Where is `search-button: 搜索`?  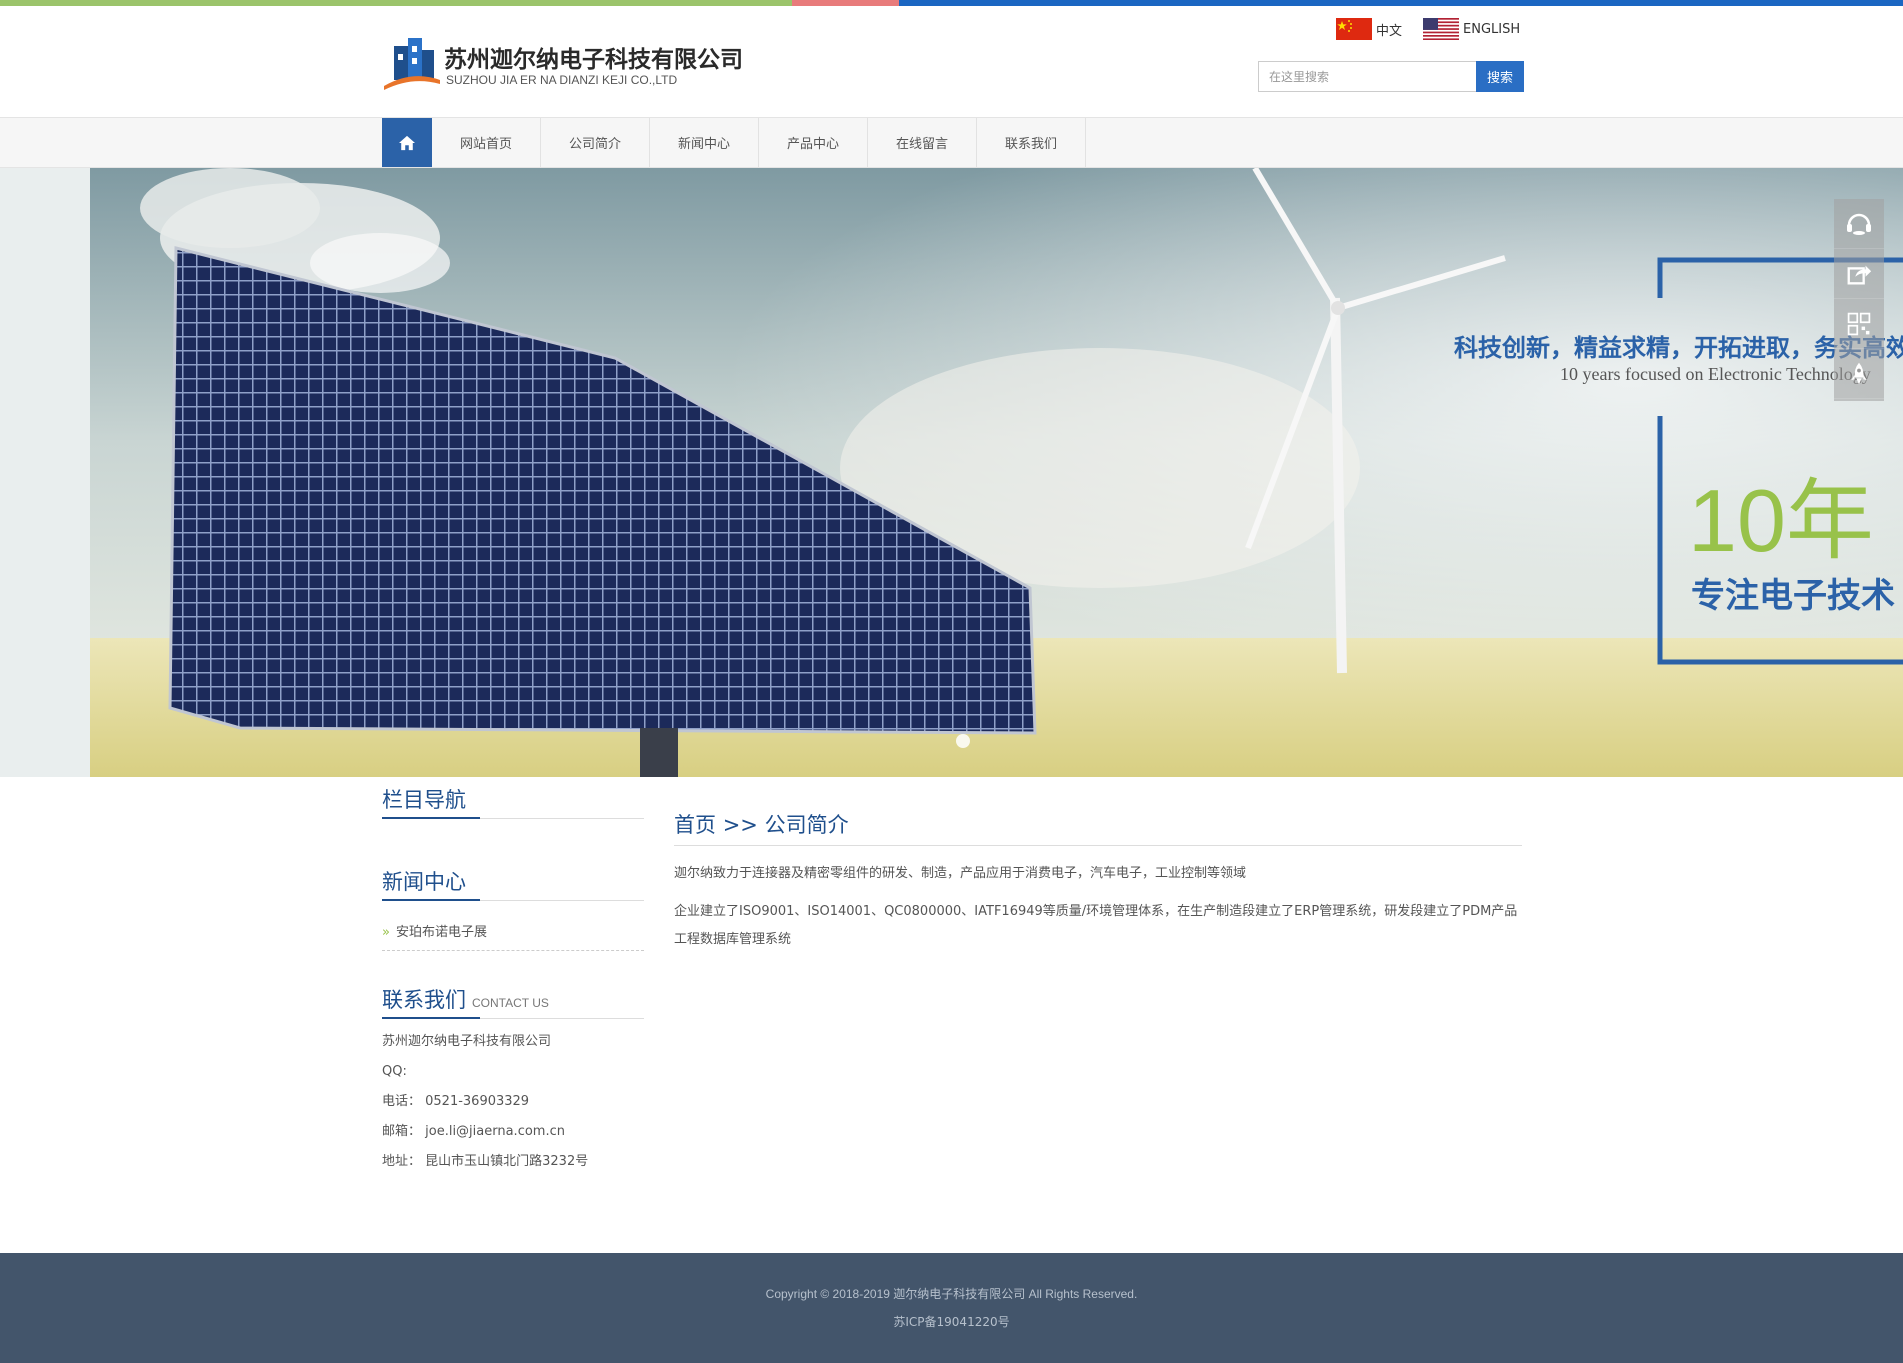
search-button: 搜索 is located at coordinates (1500, 76).